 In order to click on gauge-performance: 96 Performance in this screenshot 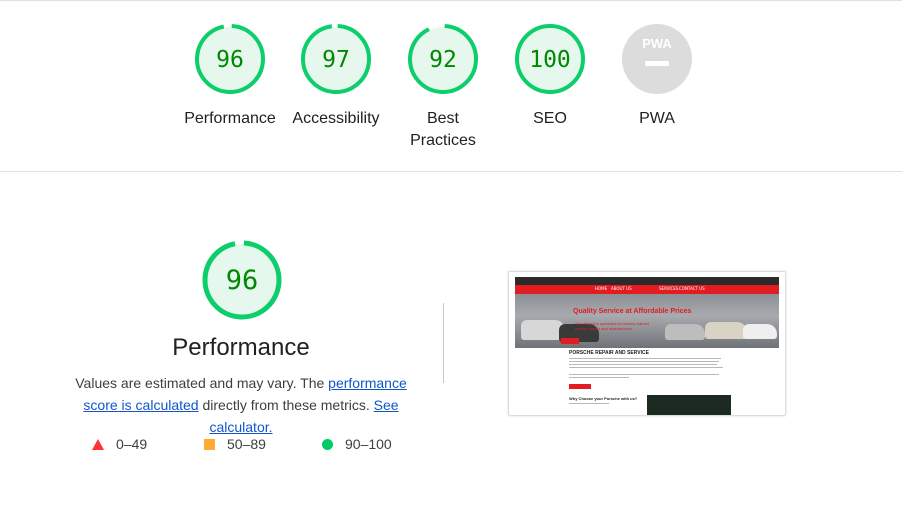, I will do `click(230, 76)`.